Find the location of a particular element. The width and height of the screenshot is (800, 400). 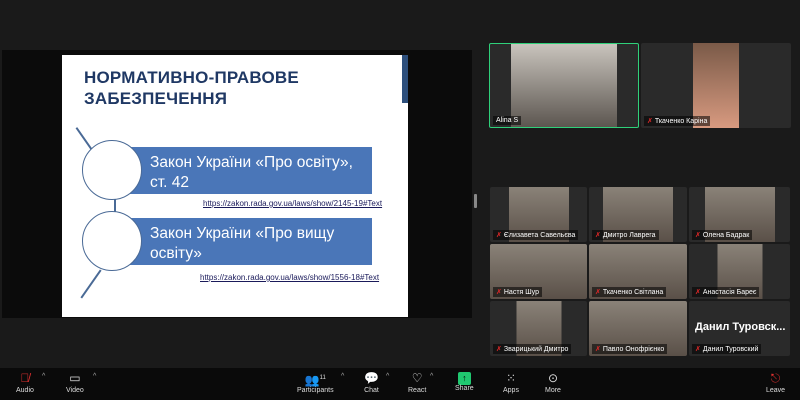

participant-name: Анастасія Бареє is located at coordinates (729, 292).